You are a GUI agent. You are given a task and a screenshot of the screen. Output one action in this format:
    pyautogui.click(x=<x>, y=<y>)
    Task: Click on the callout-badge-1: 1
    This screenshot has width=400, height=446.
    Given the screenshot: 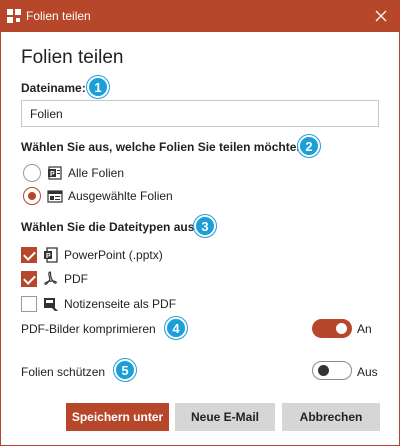 What is the action you would take?
    pyautogui.click(x=98, y=87)
    